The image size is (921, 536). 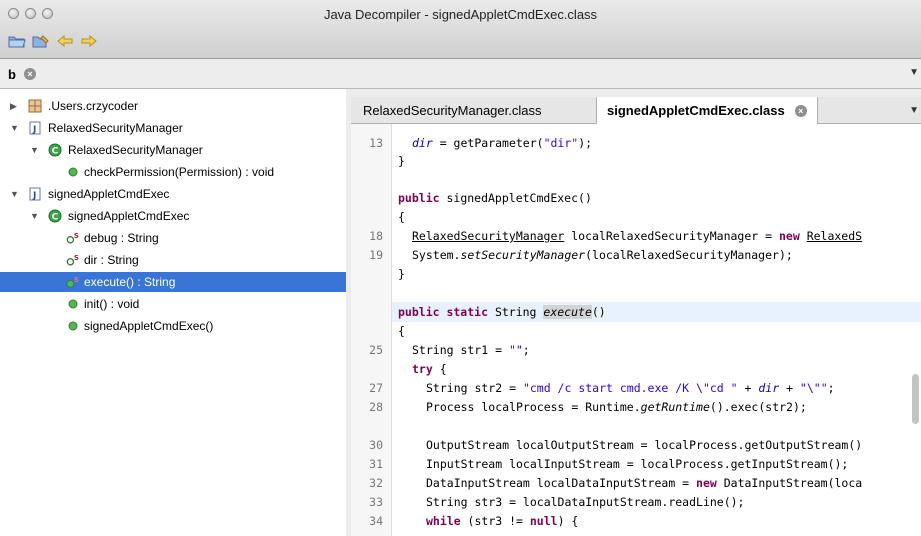 I want to click on static-method-icon: S, so click(x=72, y=282).